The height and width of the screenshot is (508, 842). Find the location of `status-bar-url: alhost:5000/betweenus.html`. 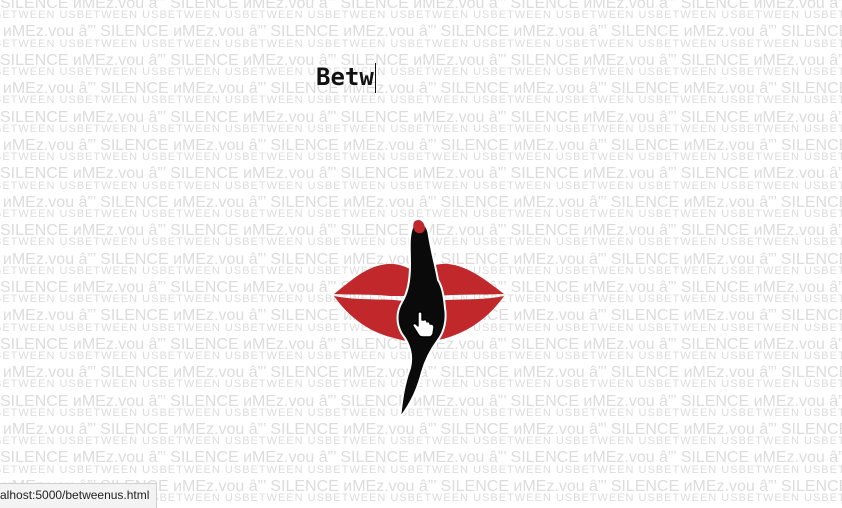

status-bar-url: alhost:5000/betweenus.html is located at coordinates (79, 495).